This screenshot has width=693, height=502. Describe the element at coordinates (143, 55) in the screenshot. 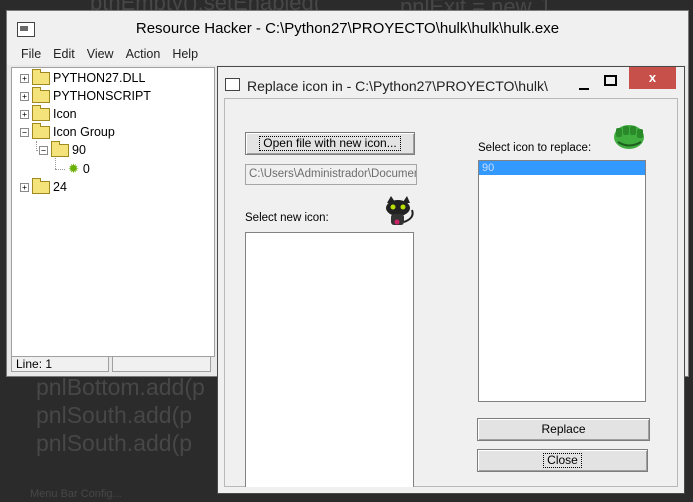

I see `menu-action: Action` at that location.